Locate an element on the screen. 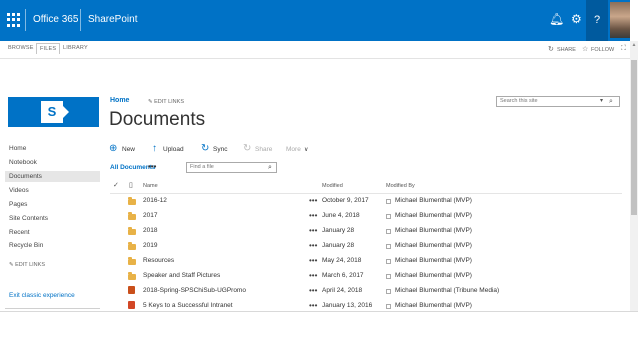 The width and height of the screenshot is (638, 359). new-button: New is located at coordinates (128, 149).